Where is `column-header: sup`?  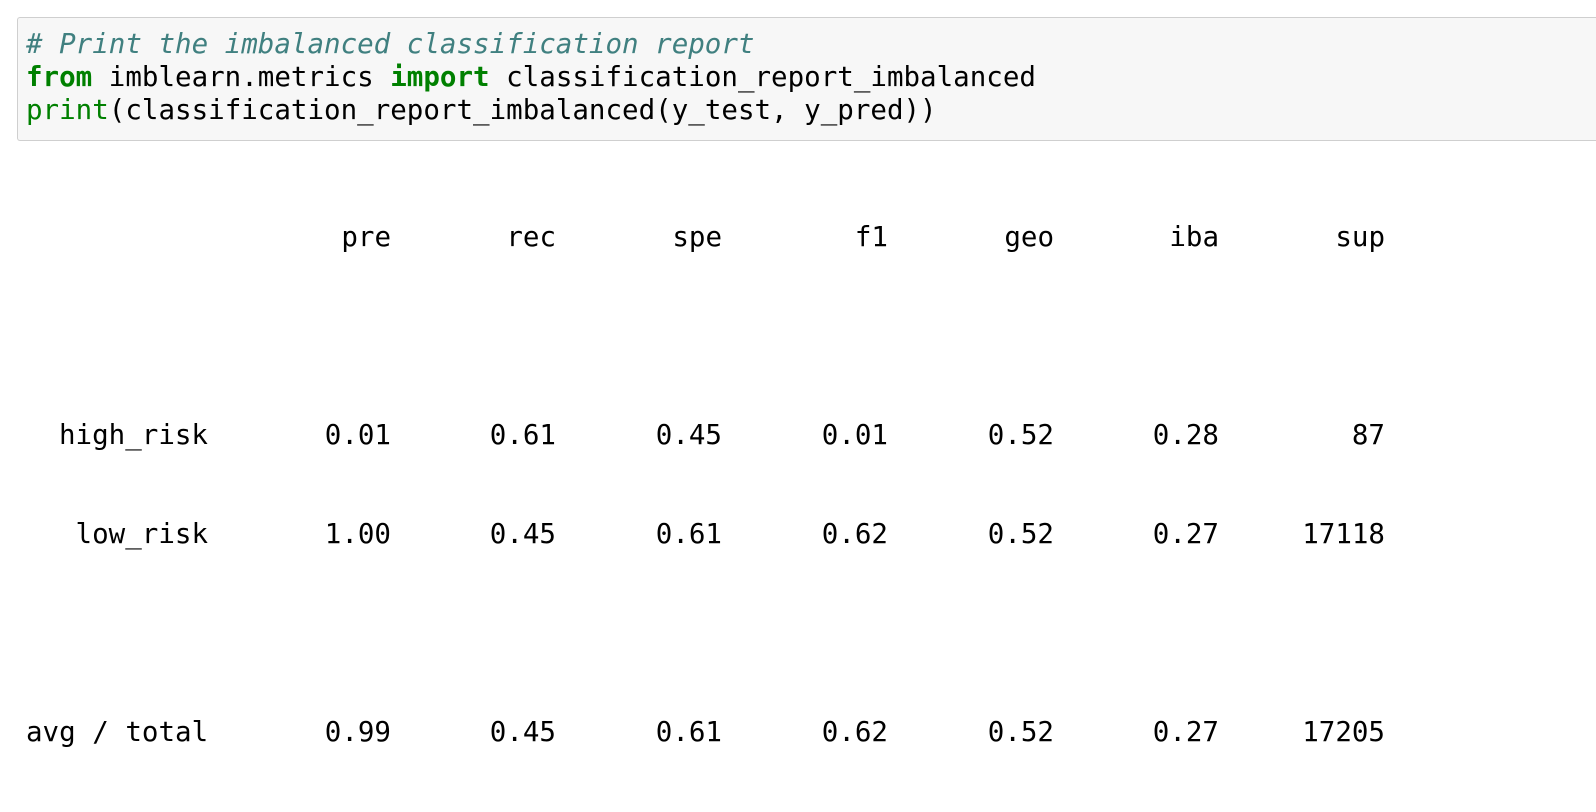 column-header: sup is located at coordinates (1360, 237).